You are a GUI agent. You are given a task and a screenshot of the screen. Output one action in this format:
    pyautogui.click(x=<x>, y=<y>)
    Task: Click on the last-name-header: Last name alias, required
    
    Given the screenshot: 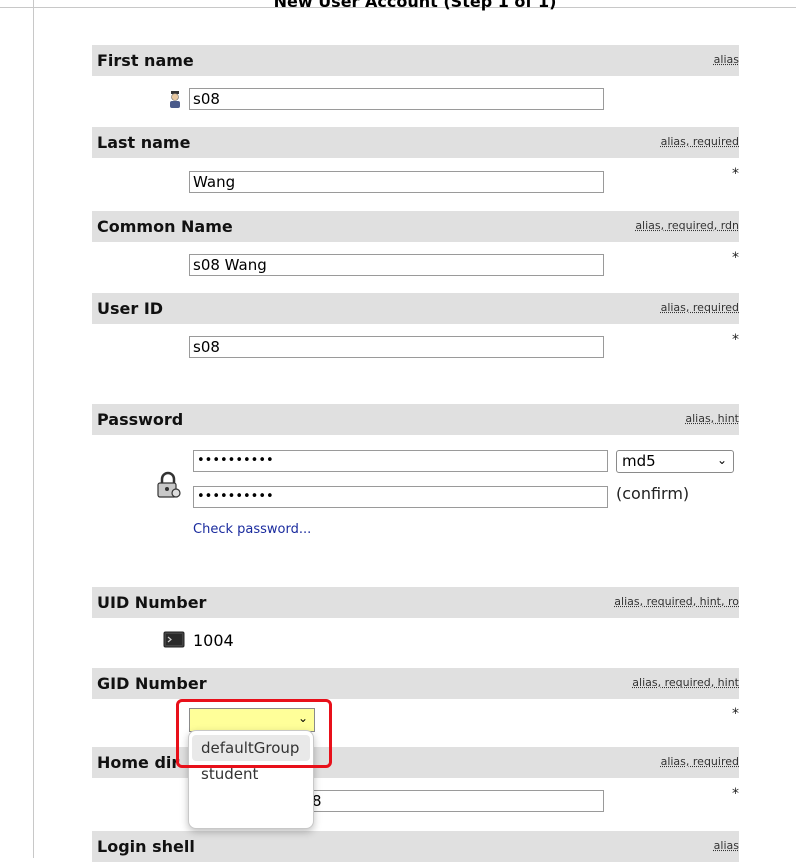 What is the action you would take?
    pyautogui.click(x=415, y=142)
    